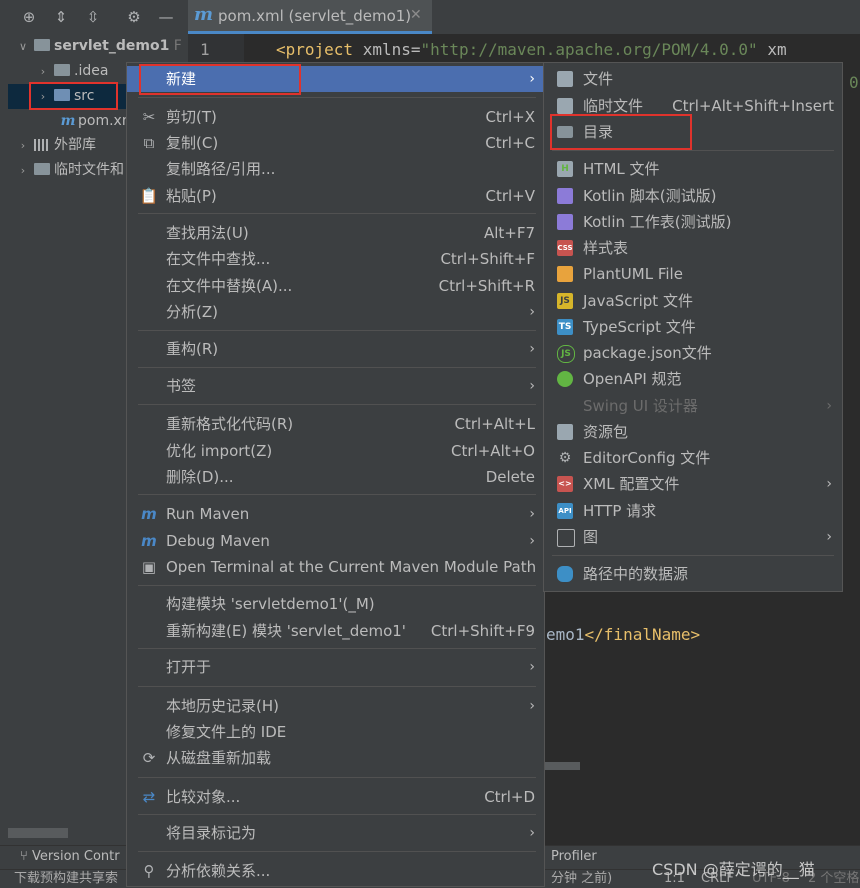  What do you see at coordinates (335, 286) in the screenshot?
I see `menu-item-replace-in-files: 在文件中替换(A)... Ctrl+Shift+R` at bounding box center [335, 286].